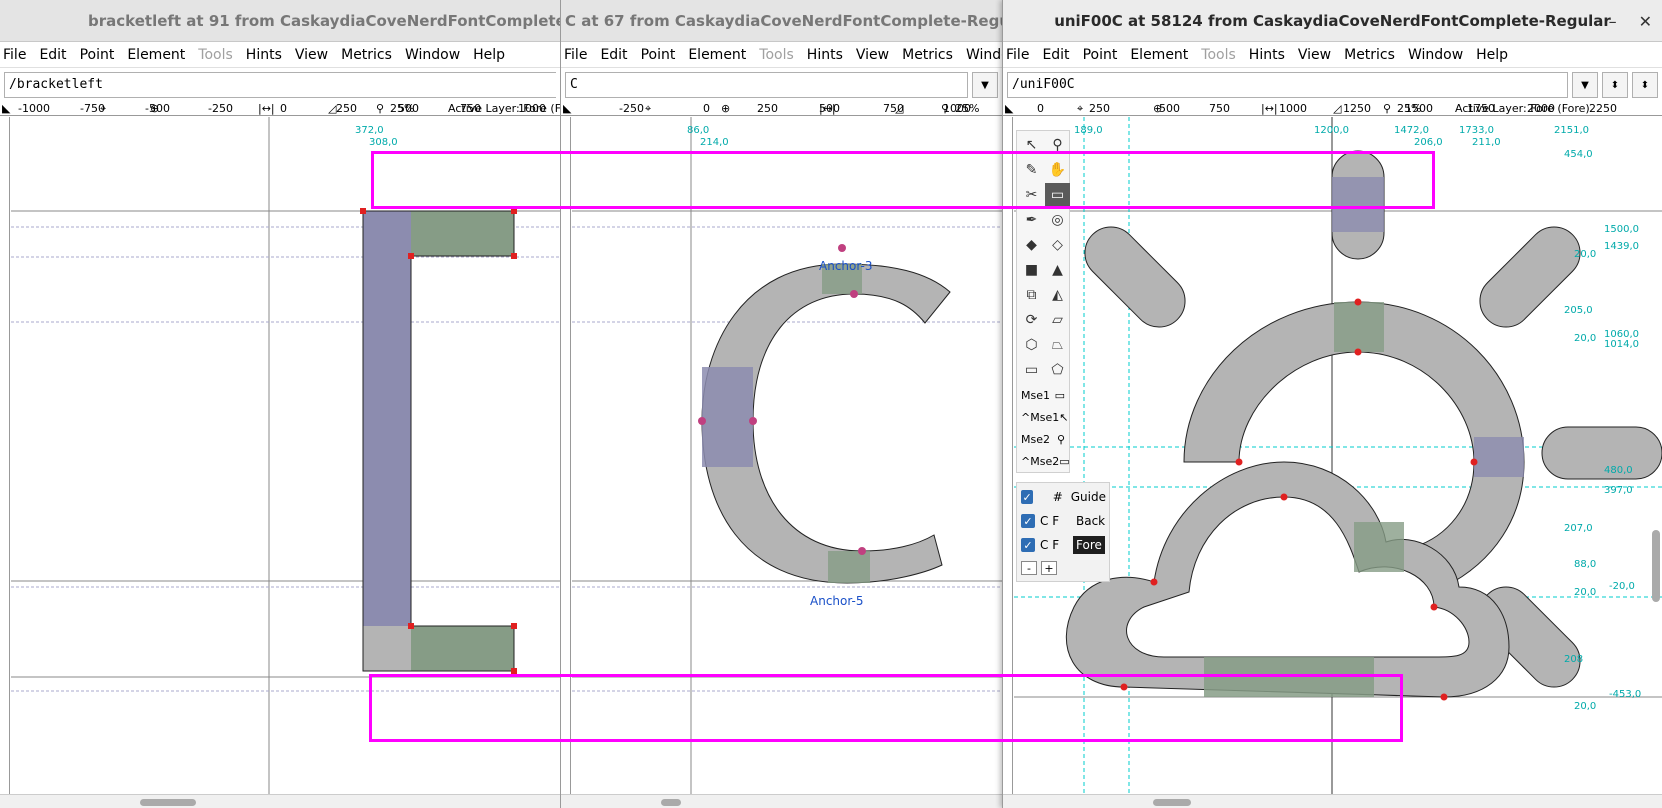 This screenshot has height=808, width=1662. I want to click on vertical-ruler, so click(5, 455).